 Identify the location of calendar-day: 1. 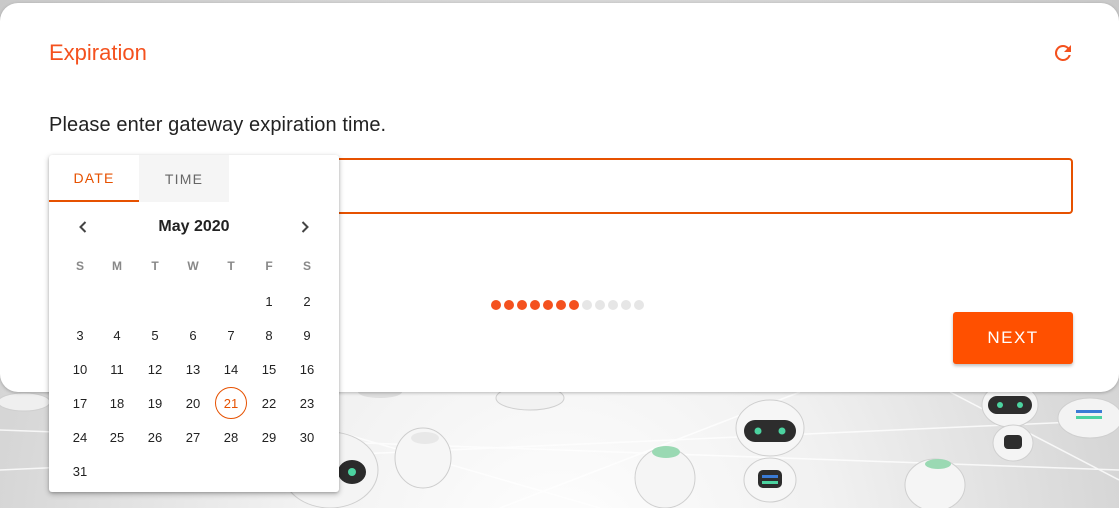
(269, 301).